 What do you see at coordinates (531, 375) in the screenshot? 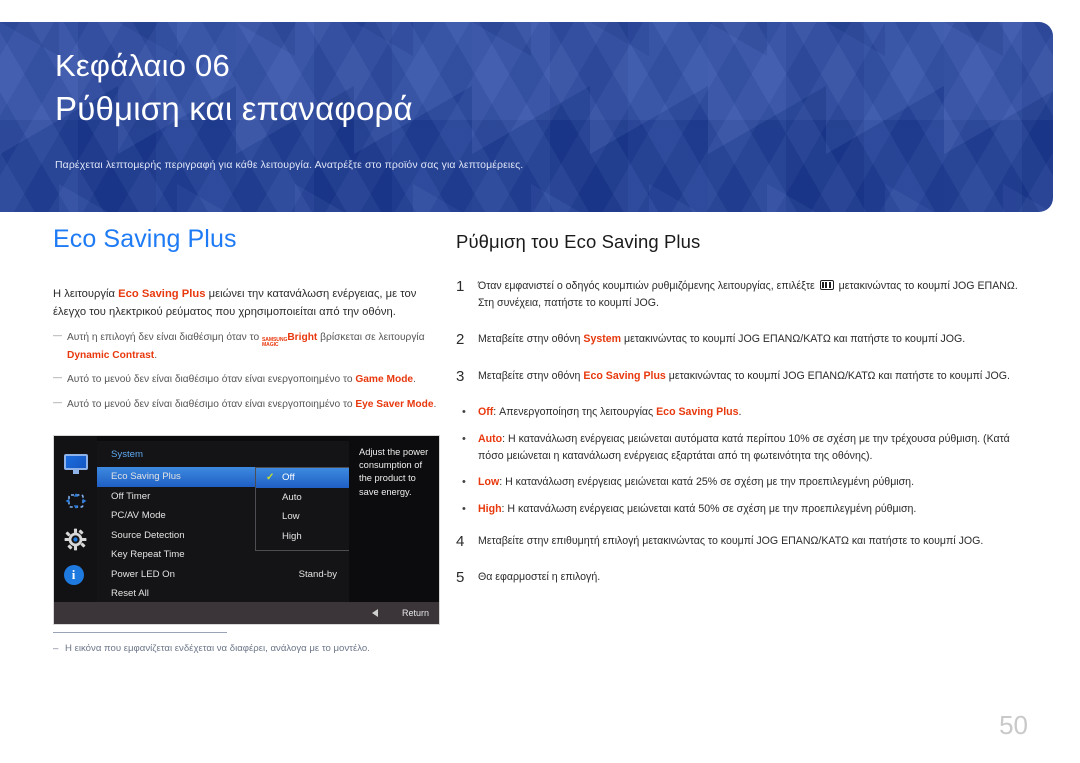
I see `step3-text-pre: Μεταβείτε στην οθόνη` at bounding box center [531, 375].